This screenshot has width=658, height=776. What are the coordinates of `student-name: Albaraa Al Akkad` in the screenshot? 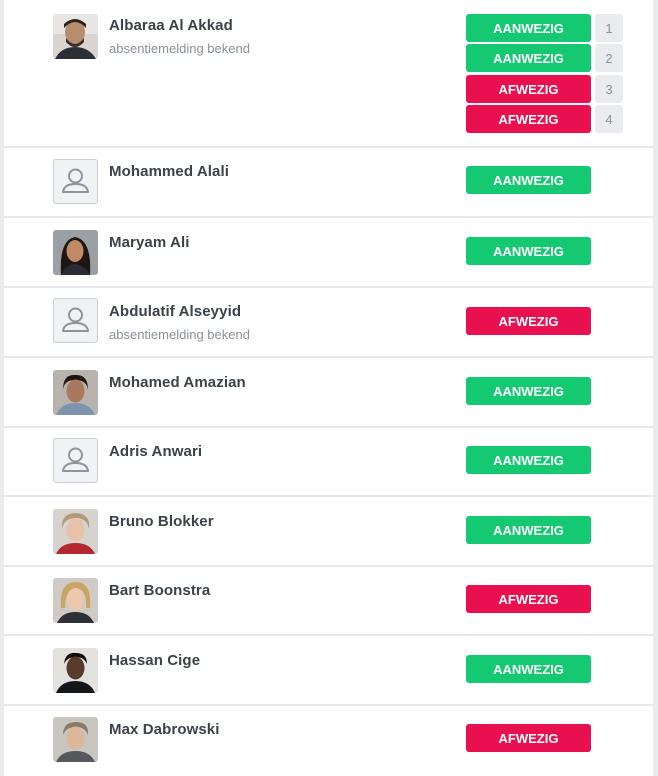 It's located at (171, 25).